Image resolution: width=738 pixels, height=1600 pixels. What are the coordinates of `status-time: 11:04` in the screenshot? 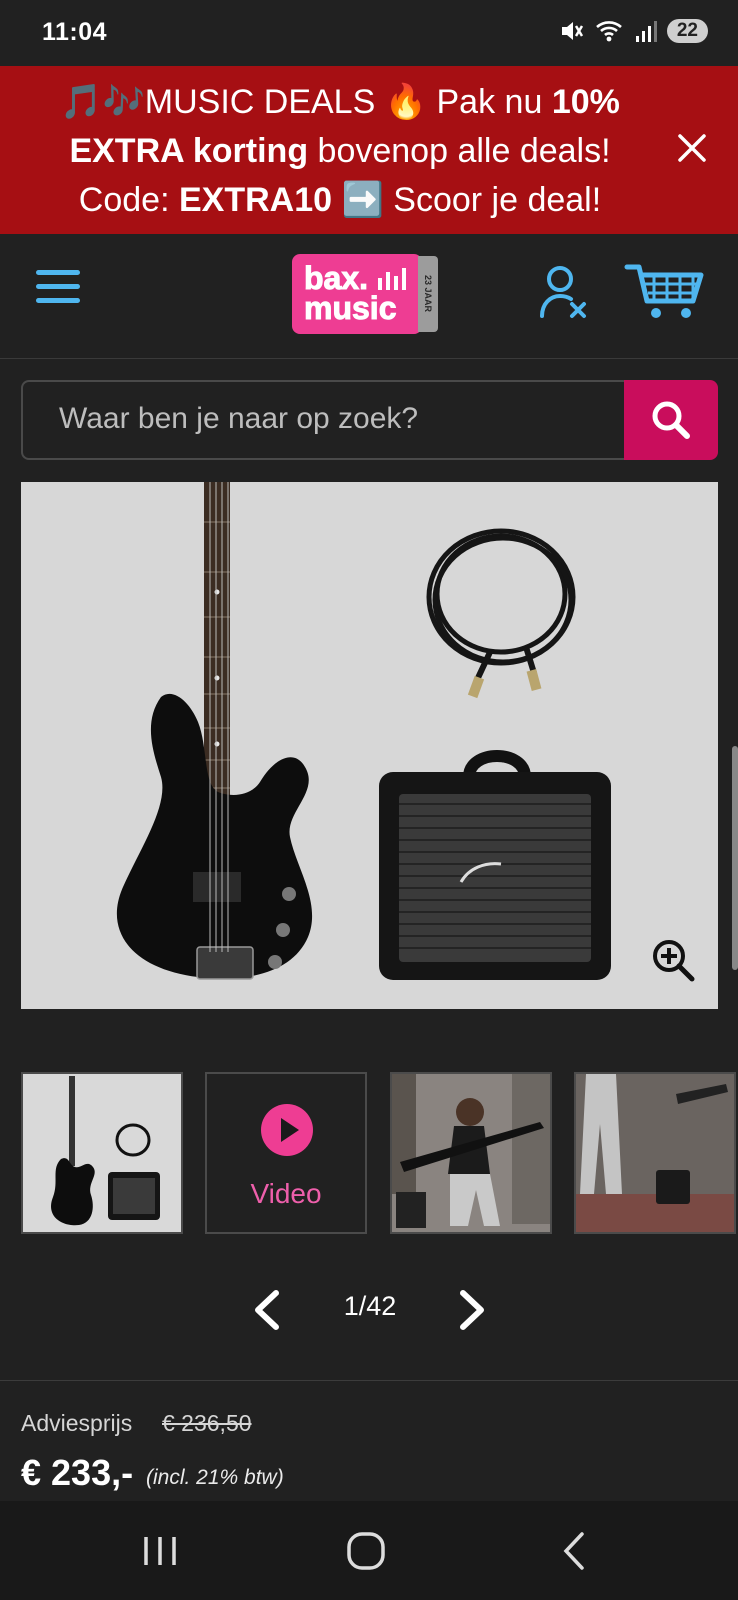 It's located at (75, 32).